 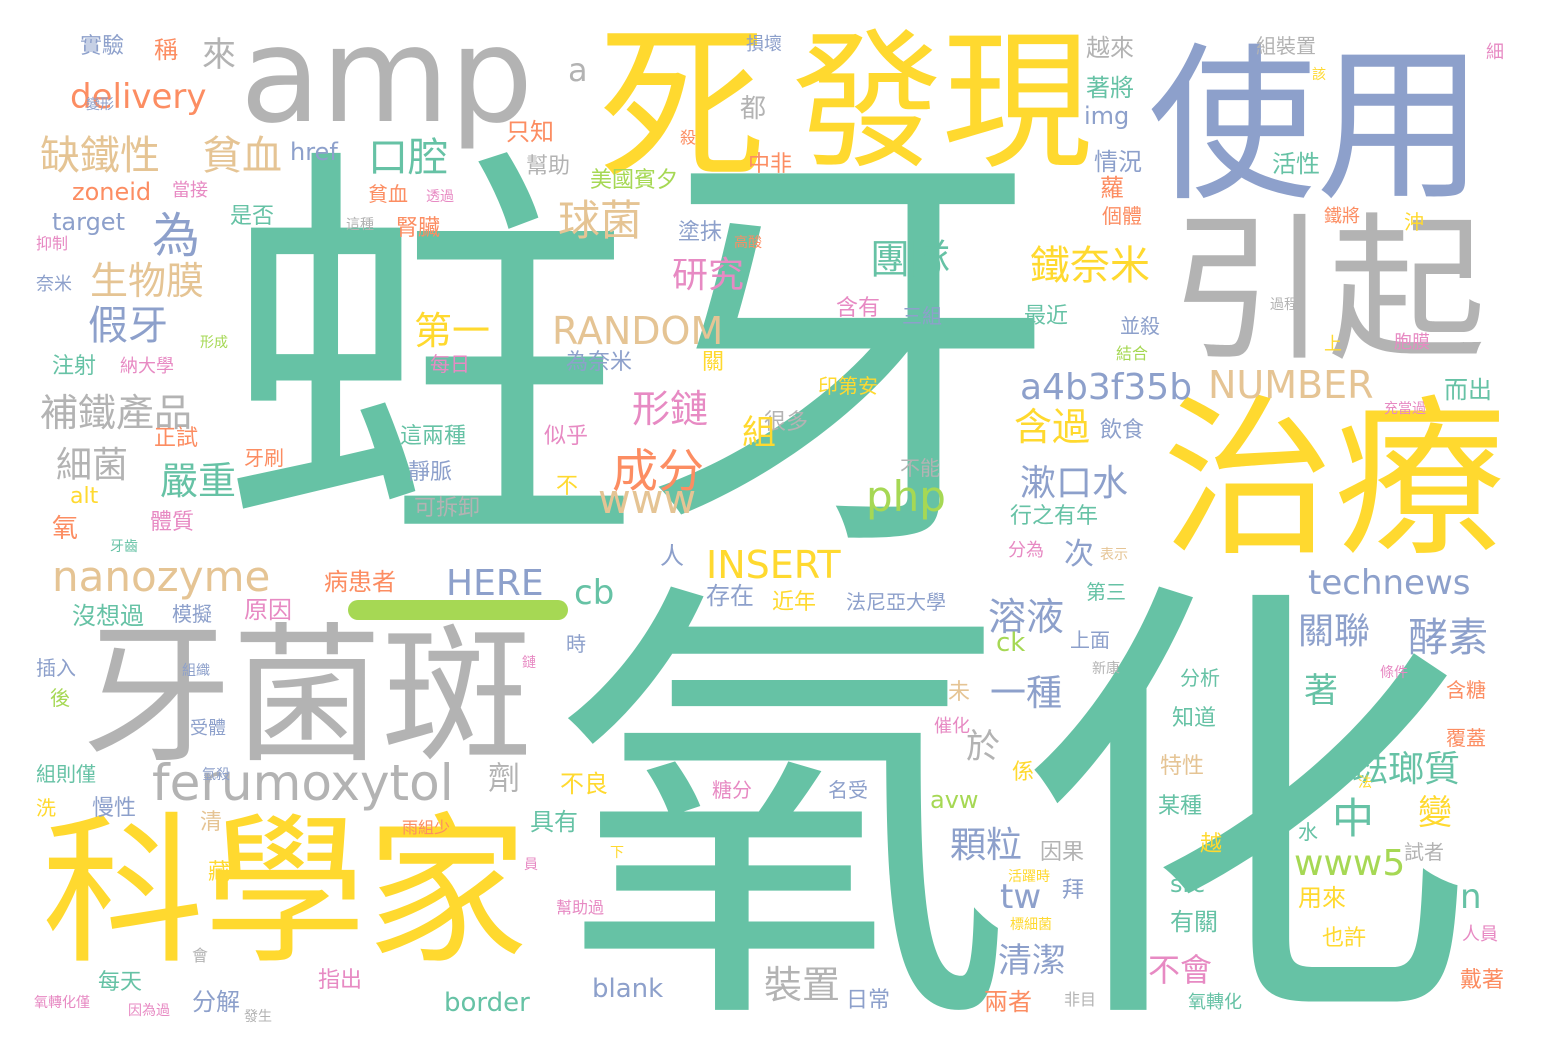 What do you see at coordinates (340, 980) in the screenshot?
I see `word: 指出` at bounding box center [340, 980].